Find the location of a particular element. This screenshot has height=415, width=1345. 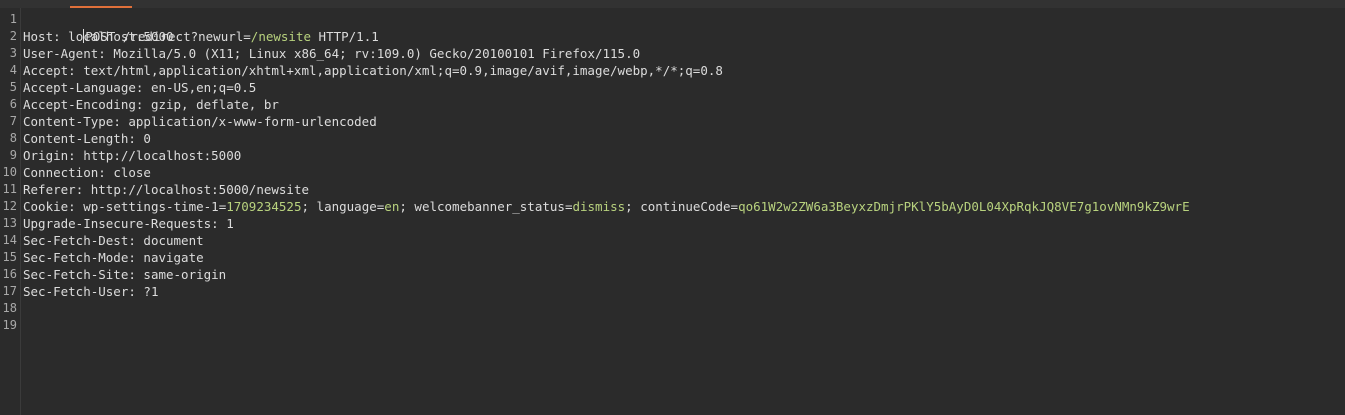

header-value: http://localhost:5000 is located at coordinates (162, 155).